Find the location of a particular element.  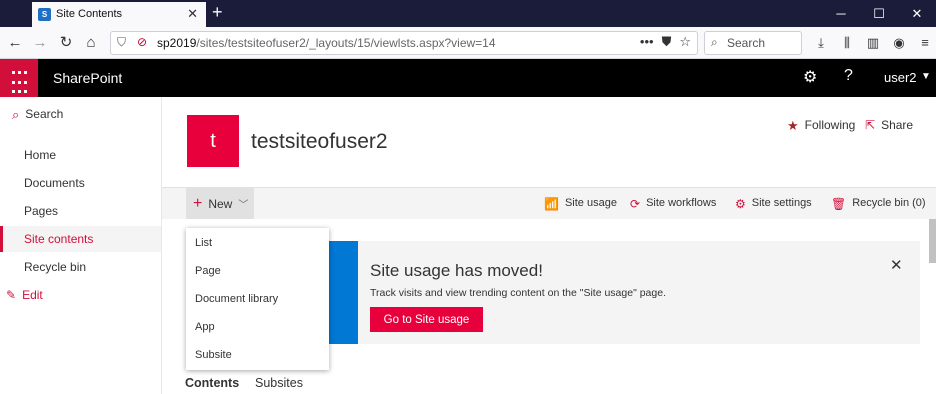

menu-item-list: List is located at coordinates (257, 243).